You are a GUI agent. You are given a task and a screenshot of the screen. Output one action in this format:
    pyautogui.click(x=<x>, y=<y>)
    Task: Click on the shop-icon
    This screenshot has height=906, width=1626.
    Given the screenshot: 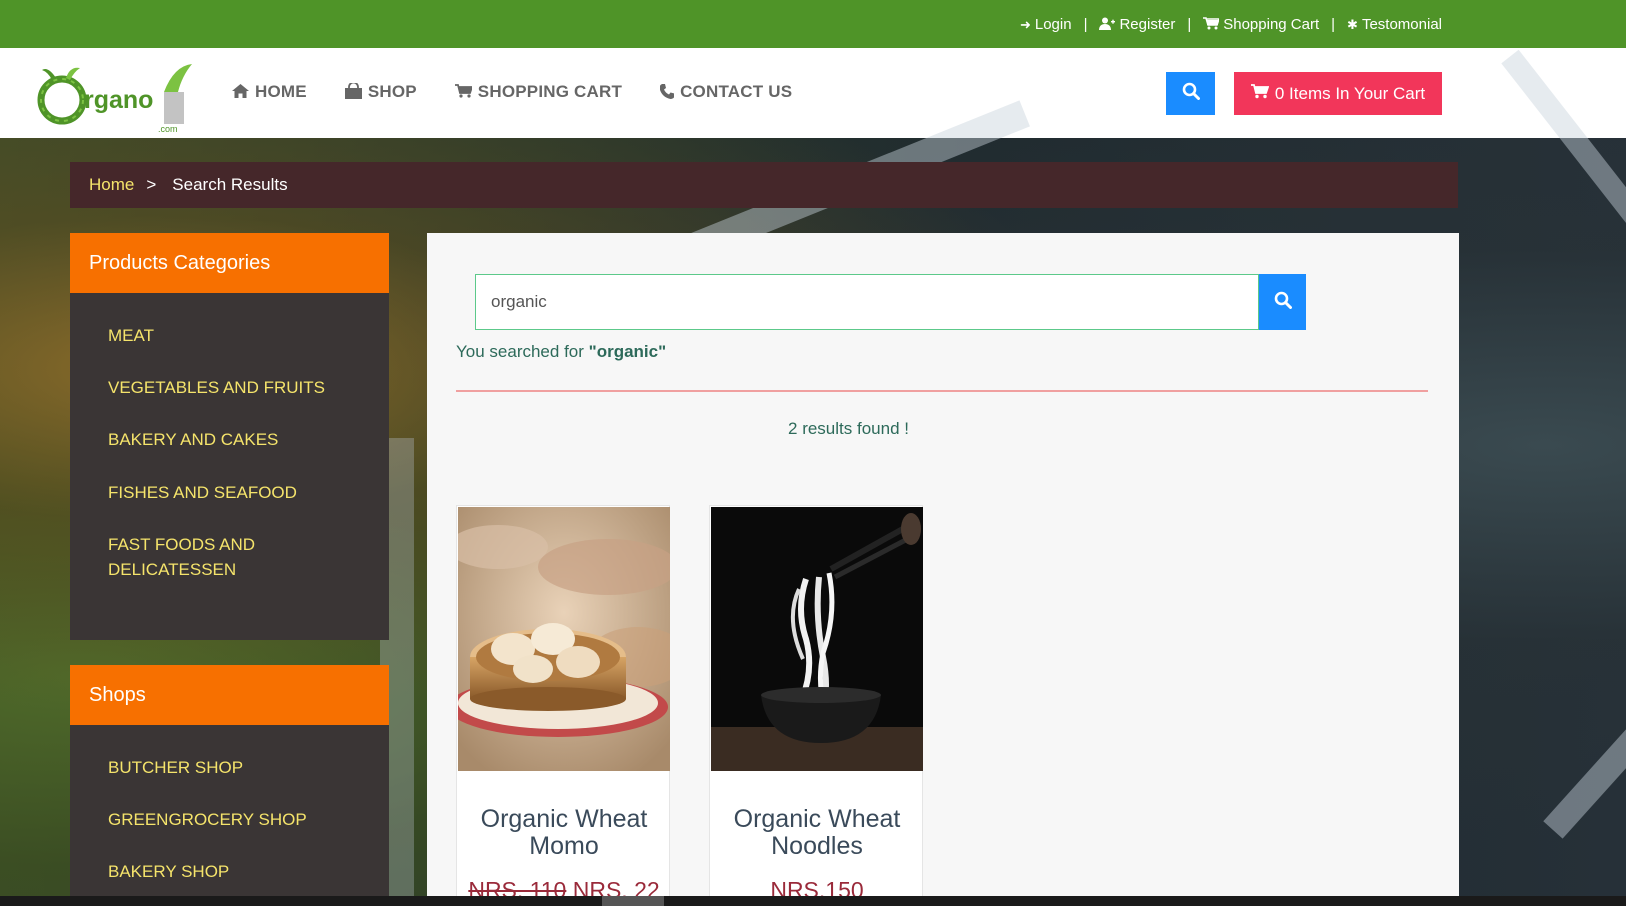 What is the action you would take?
    pyautogui.click(x=353, y=91)
    